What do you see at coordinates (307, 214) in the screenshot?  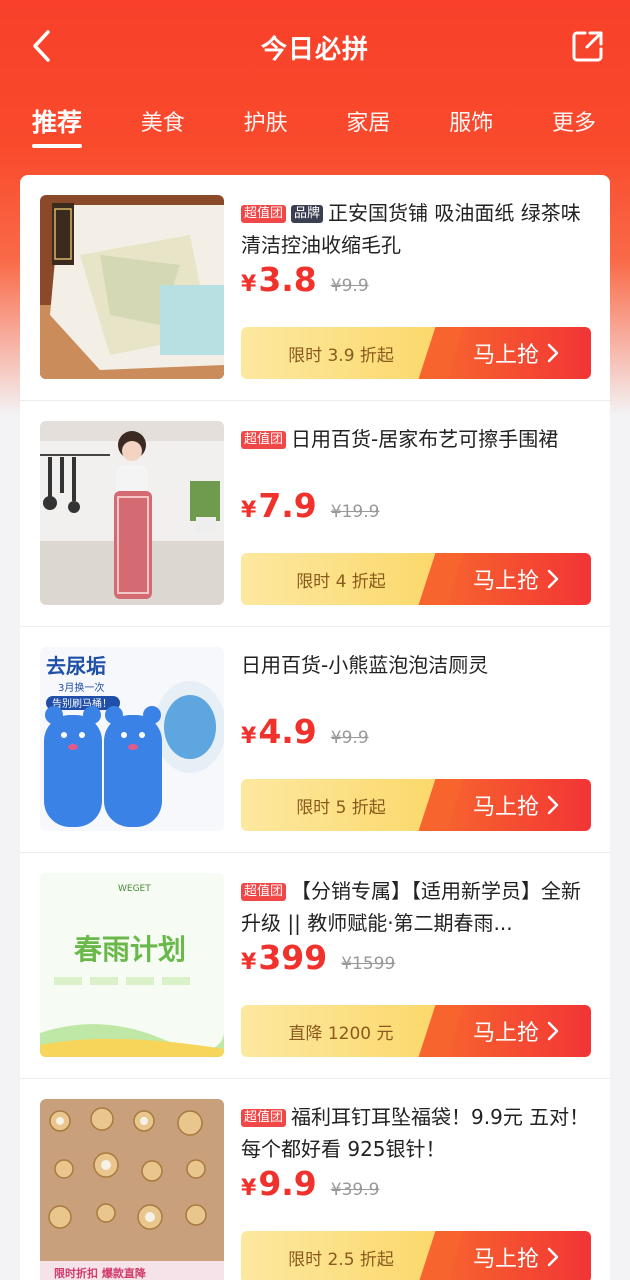 I see `tag-brand: 品牌` at bounding box center [307, 214].